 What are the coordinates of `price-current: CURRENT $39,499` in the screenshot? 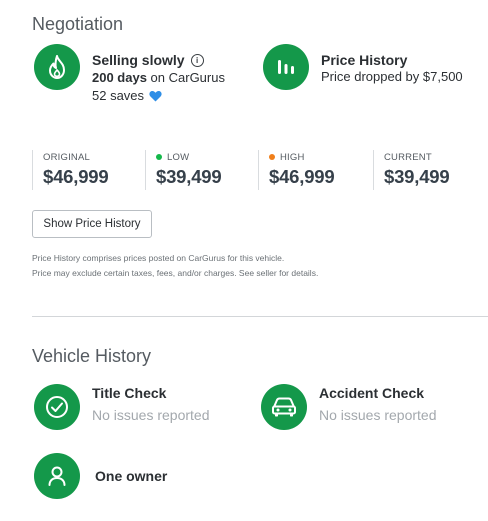 It's located at (428, 170).